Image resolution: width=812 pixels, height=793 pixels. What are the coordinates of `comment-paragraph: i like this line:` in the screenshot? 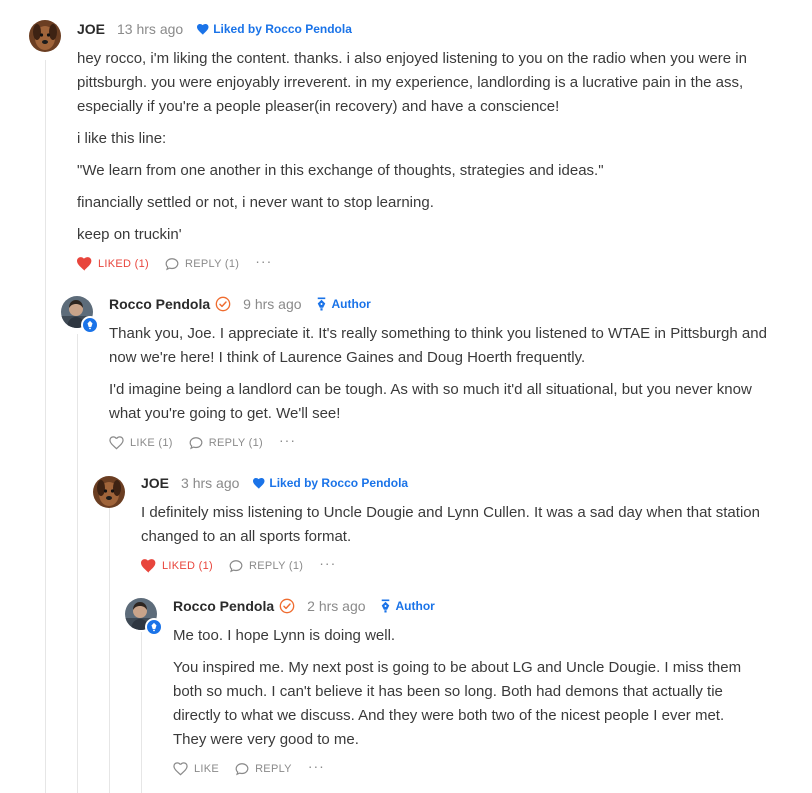 It's located at (122, 138).